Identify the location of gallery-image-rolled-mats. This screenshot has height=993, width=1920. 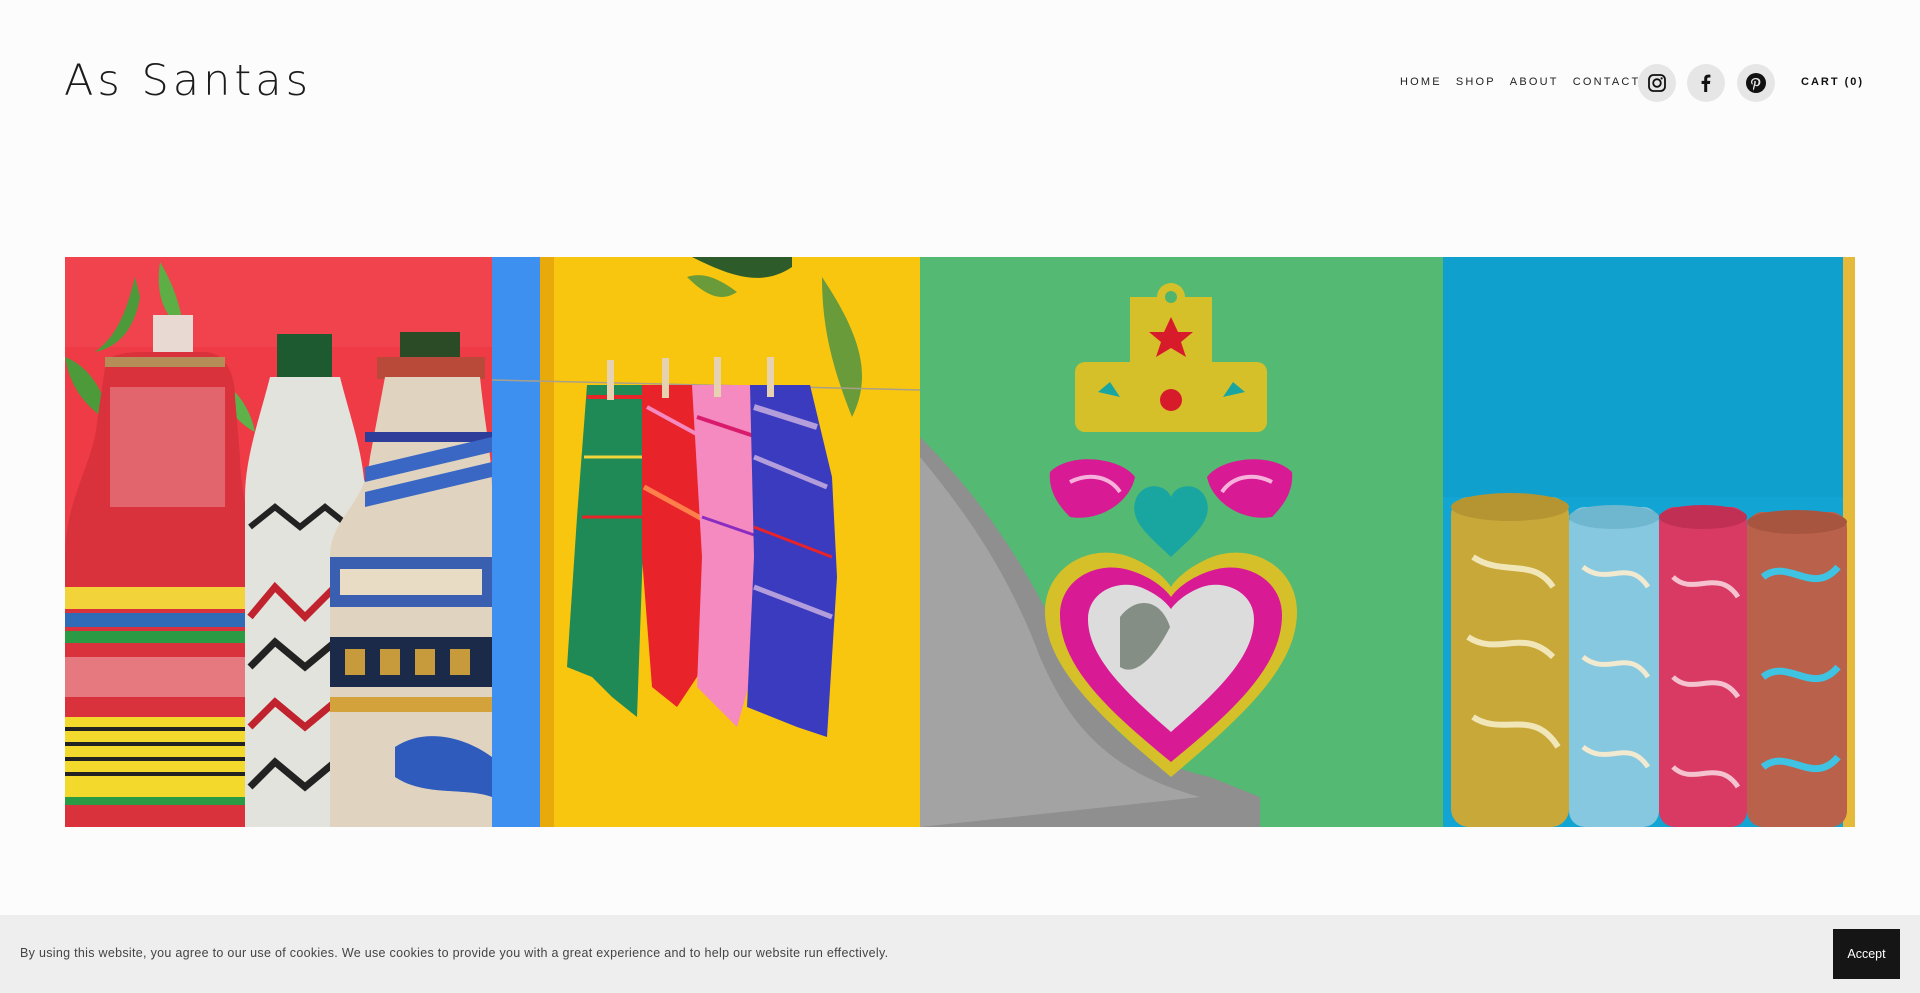
(1649, 542).